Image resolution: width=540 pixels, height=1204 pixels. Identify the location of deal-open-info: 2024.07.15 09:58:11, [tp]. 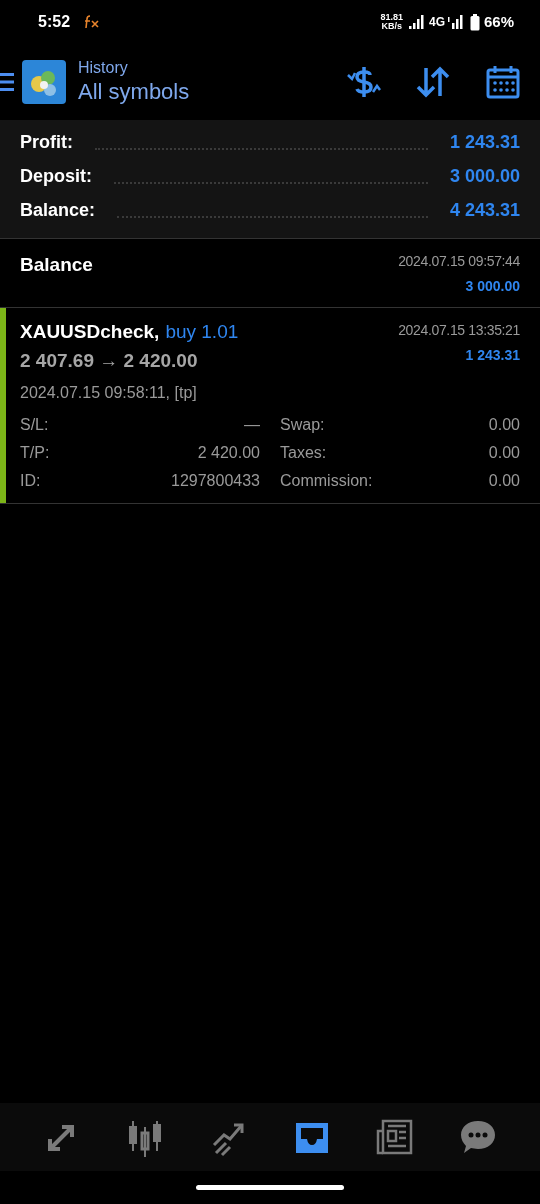
(109, 393).